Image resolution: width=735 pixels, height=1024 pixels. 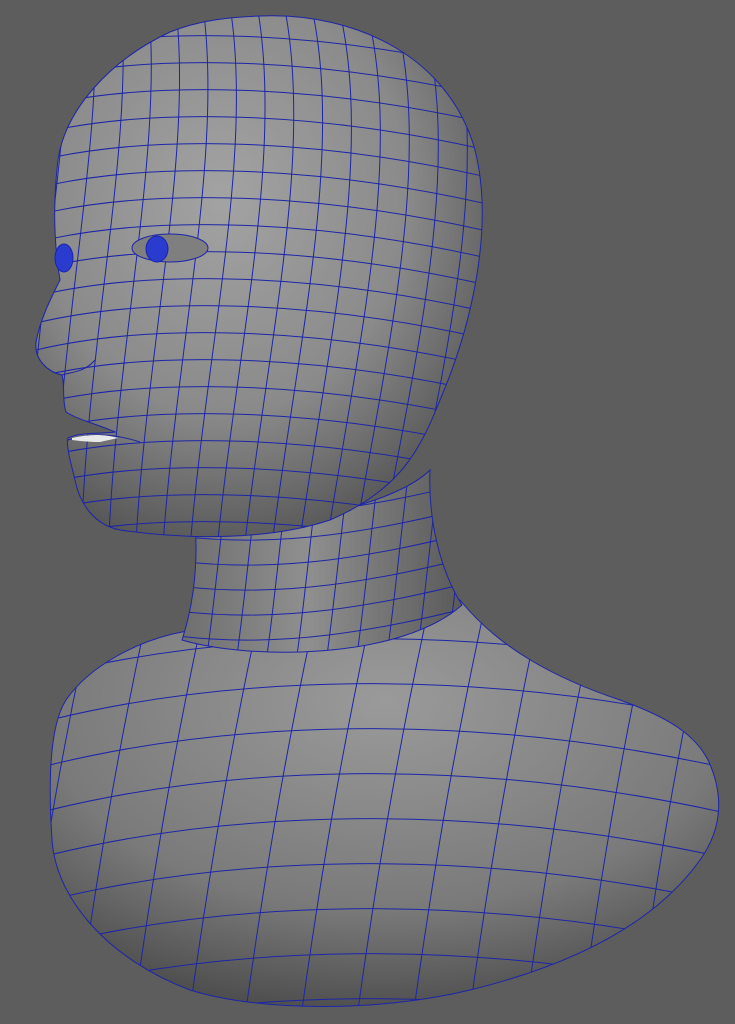 I want to click on eye-right, so click(x=157, y=249).